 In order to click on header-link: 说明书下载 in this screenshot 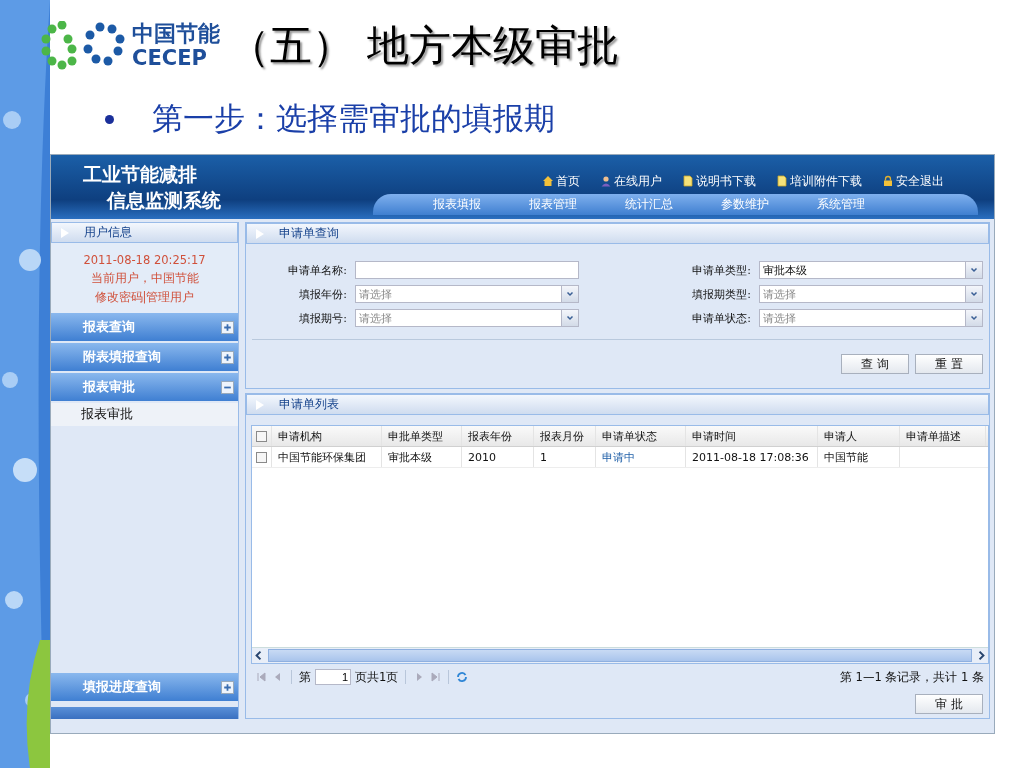, I will do `click(719, 181)`.